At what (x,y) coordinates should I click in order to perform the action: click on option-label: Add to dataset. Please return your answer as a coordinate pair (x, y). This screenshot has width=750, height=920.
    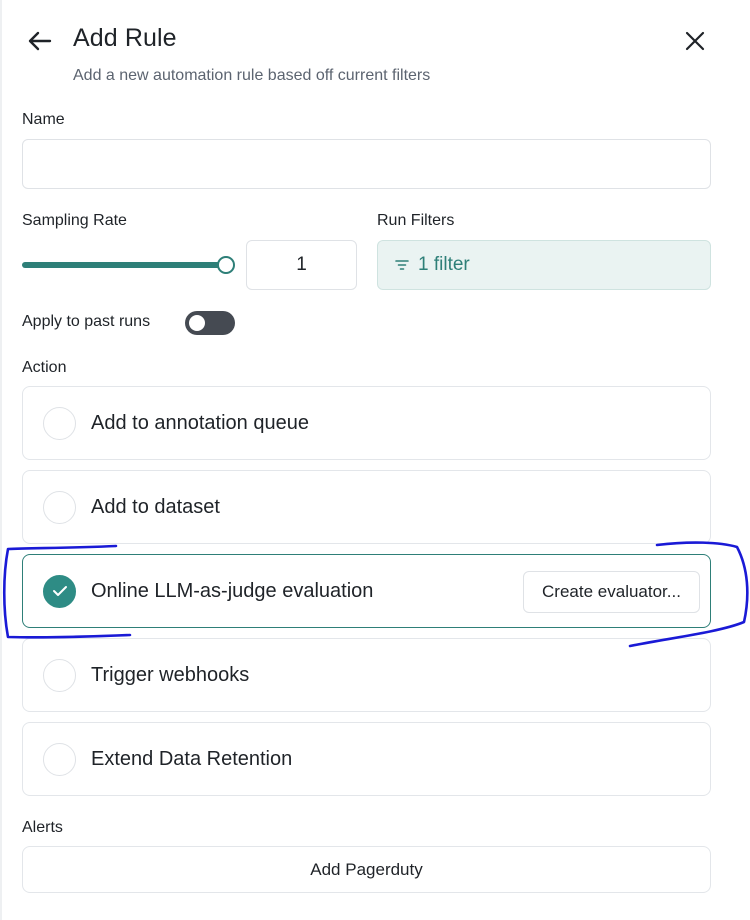
    Looking at the image, I should click on (155, 506).